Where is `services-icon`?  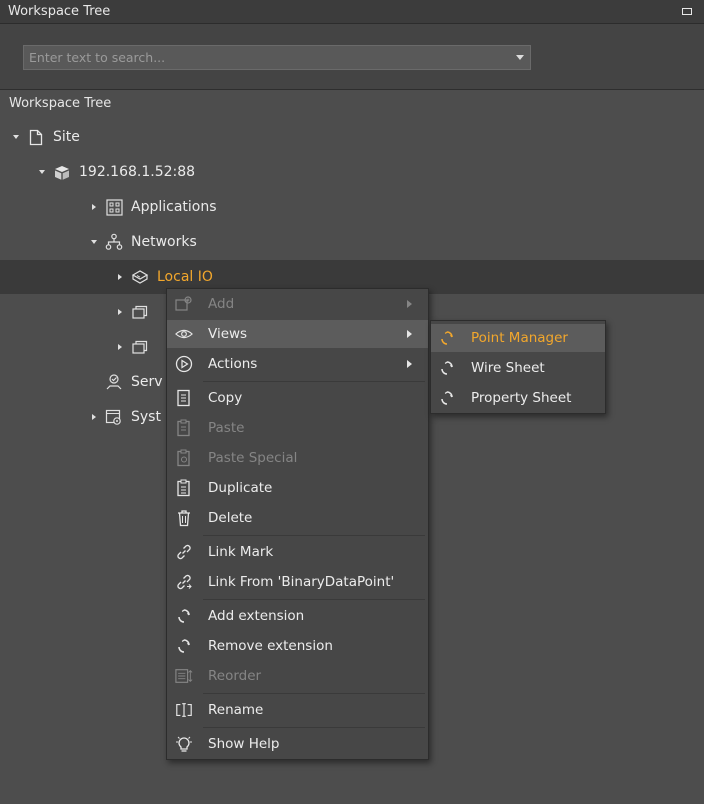
services-icon is located at coordinates (114, 382).